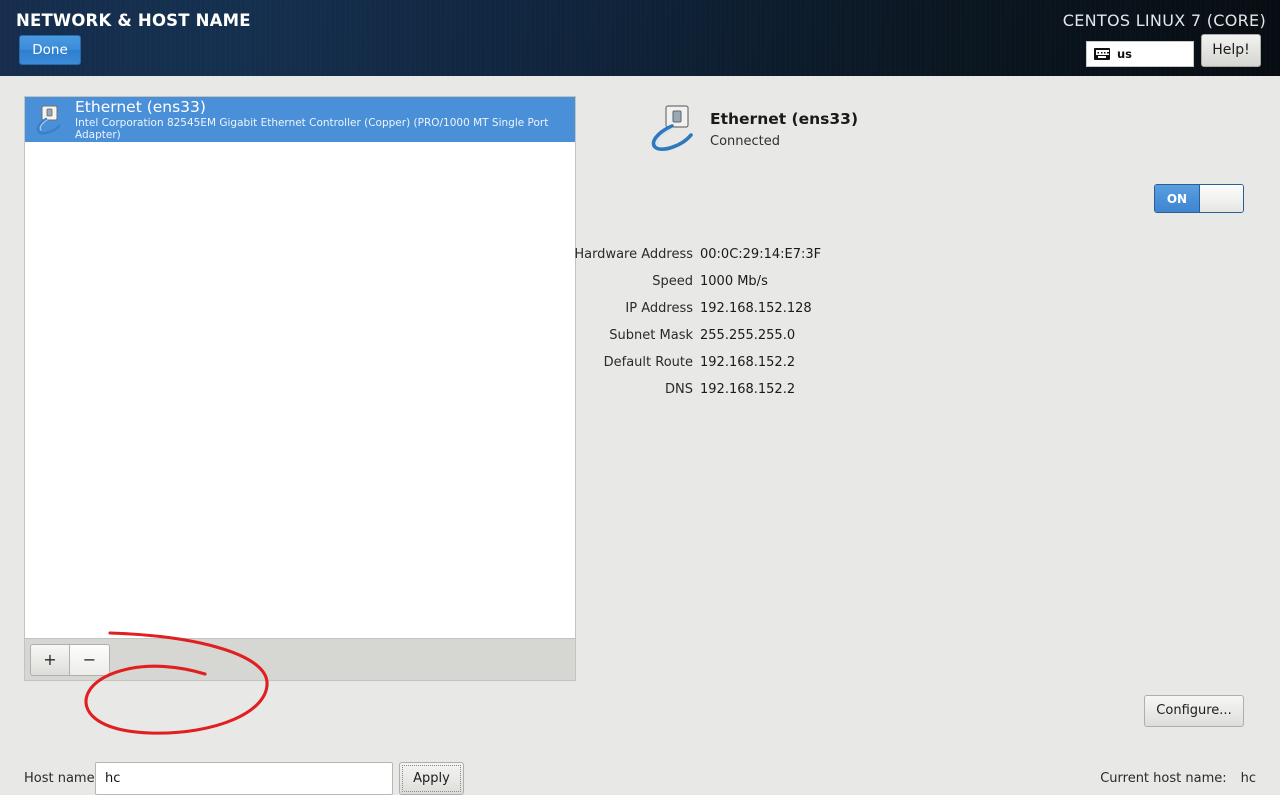 This screenshot has width=1280, height=795. I want to click on remove-device-button: −, so click(90, 659).